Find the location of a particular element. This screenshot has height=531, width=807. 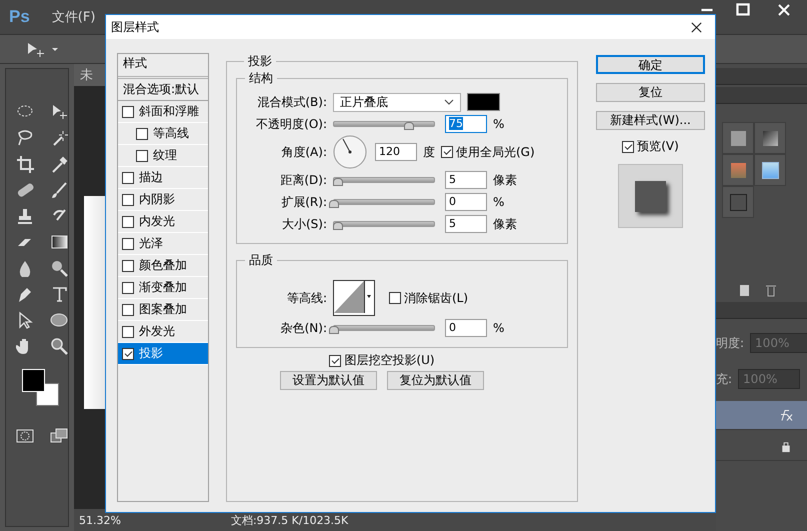

crop-icon is located at coordinates (25, 164).